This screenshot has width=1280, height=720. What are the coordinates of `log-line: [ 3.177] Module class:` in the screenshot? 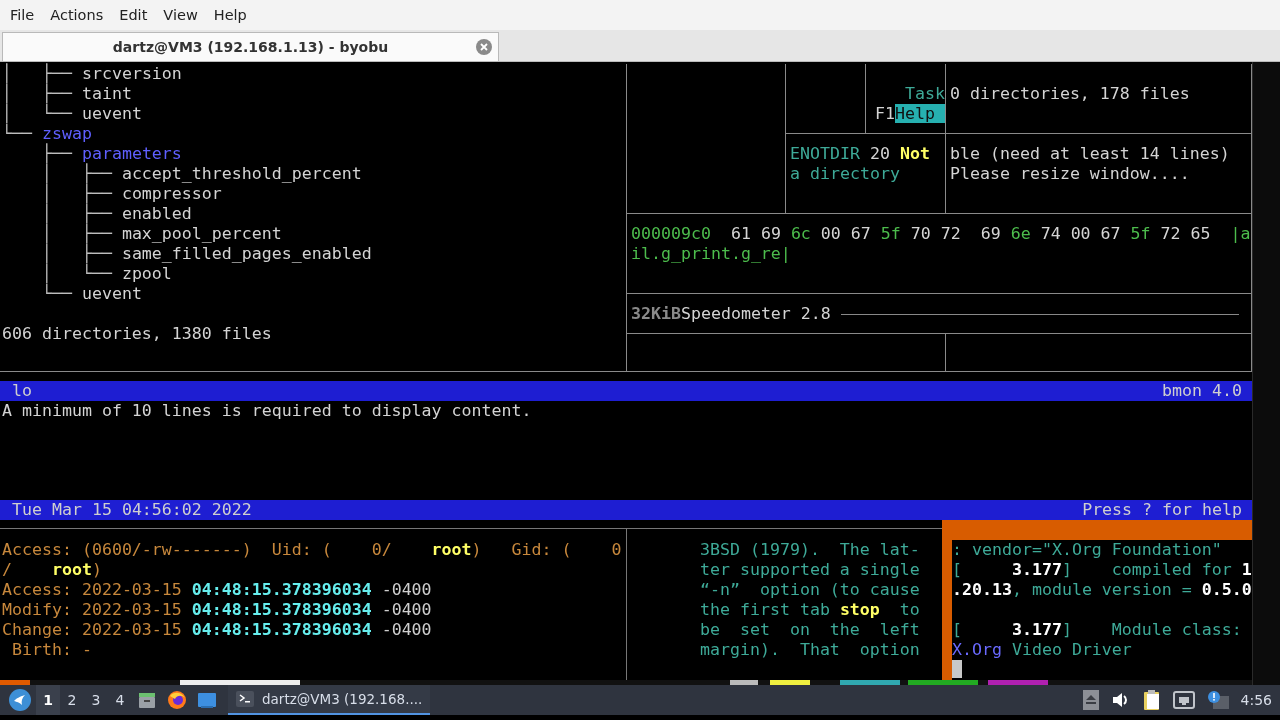 It's located at (1097, 630).